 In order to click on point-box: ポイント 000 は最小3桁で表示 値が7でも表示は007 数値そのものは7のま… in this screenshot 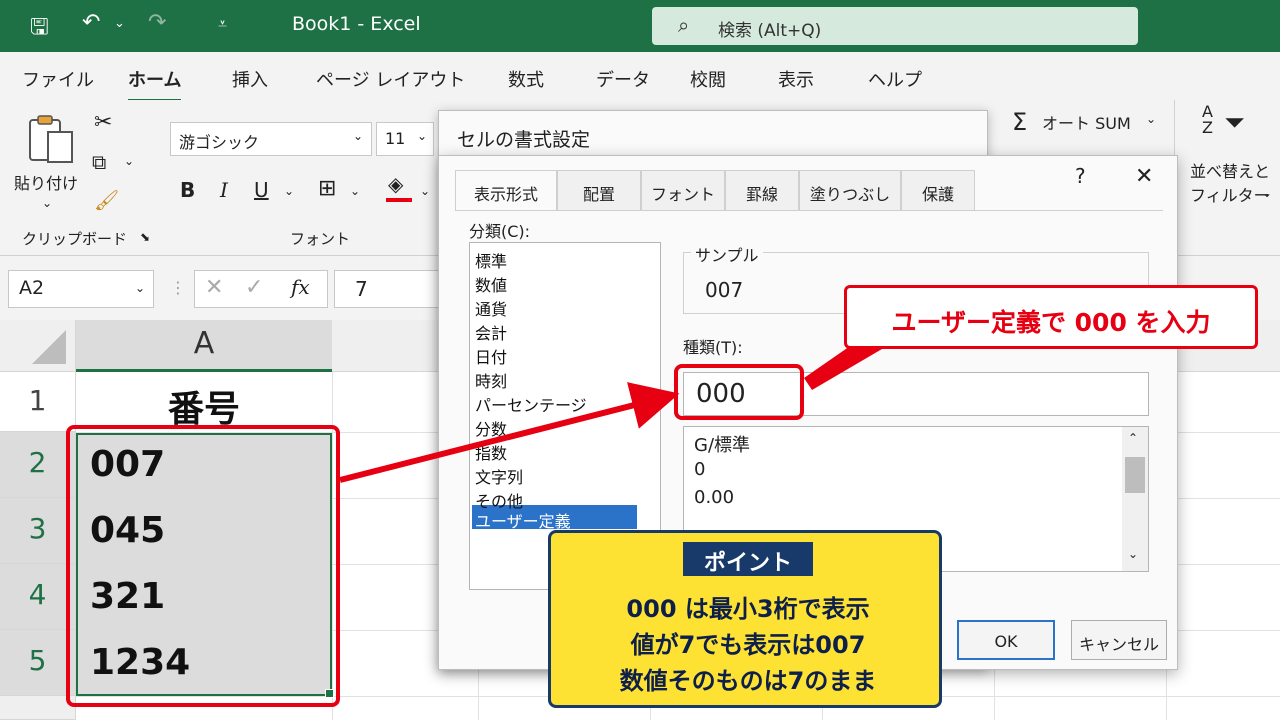, I will do `click(745, 619)`.